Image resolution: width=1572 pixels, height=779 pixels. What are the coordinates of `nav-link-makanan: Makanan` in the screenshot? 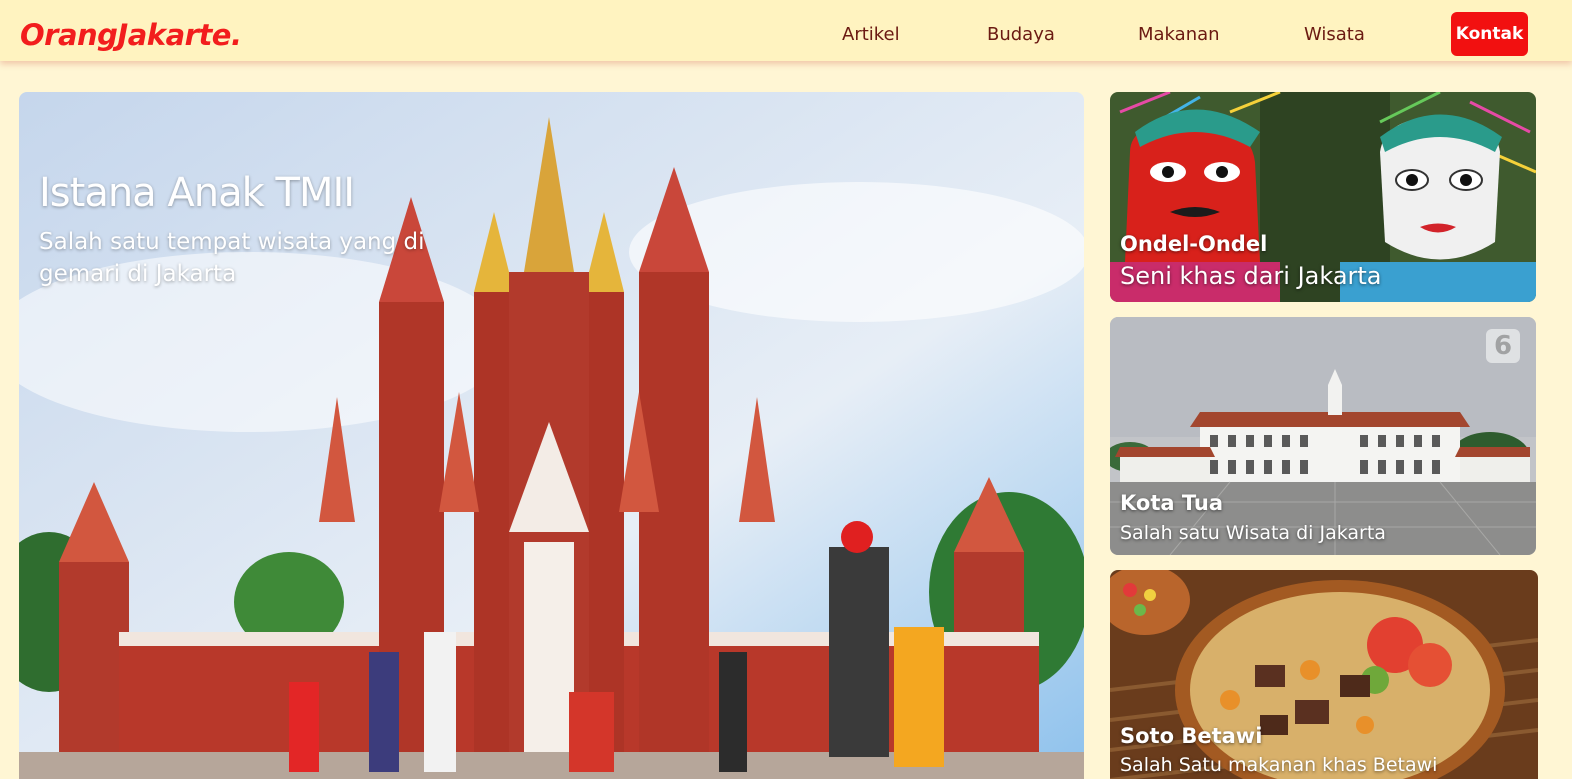 It's located at (1179, 35).